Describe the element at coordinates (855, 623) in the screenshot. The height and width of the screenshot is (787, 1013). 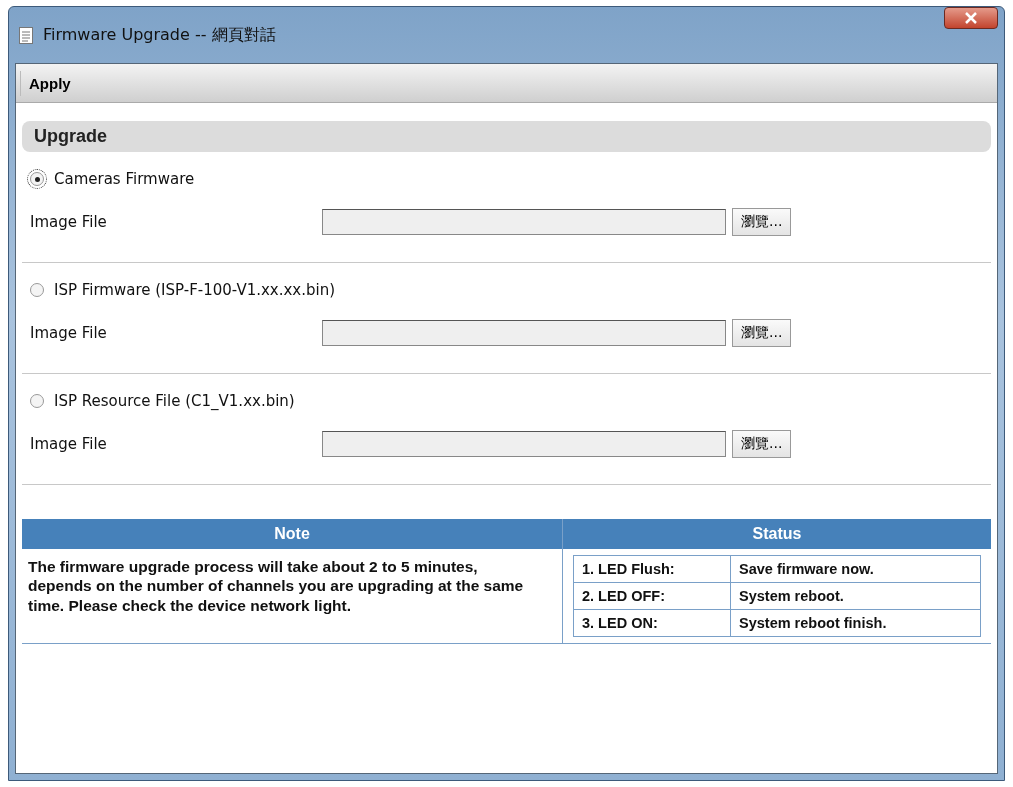
I see `table-cell: System reboot finish.` at that location.